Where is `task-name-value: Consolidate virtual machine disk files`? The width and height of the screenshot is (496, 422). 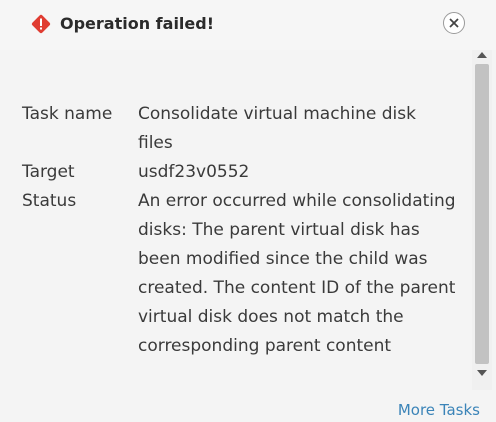
task-name-value: Consolidate virtual machine disk files is located at coordinates (277, 128).